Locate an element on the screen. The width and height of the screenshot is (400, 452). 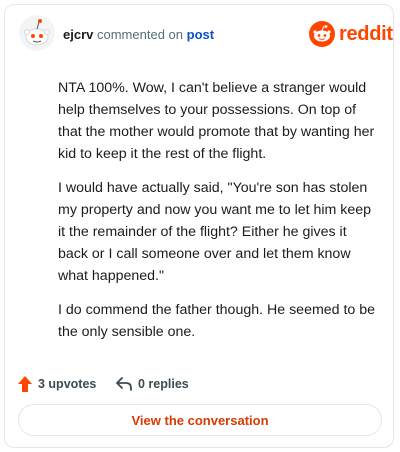
snoo-avatar-icon is located at coordinates (37, 33).